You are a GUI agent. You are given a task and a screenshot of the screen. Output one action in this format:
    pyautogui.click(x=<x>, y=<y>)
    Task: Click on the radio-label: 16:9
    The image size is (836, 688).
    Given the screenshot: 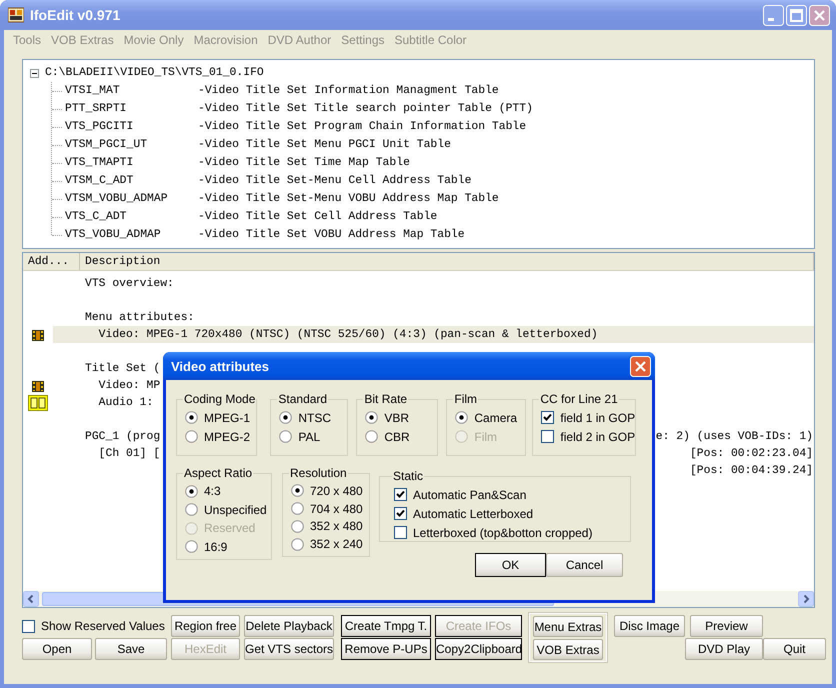 What is the action you would take?
    pyautogui.click(x=216, y=547)
    